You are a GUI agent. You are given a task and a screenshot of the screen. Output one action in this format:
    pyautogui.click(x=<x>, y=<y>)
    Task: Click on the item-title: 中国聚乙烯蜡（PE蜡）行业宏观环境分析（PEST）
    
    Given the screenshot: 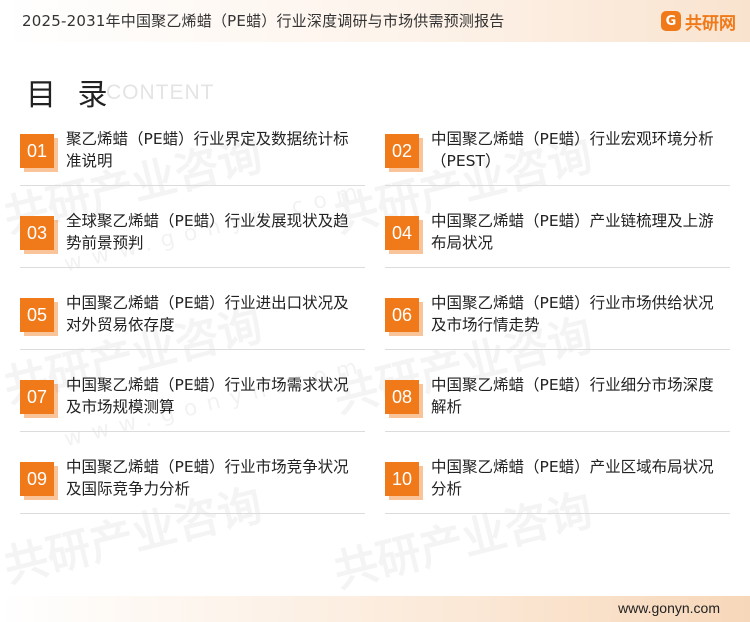 What is the action you would take?
    pyautogui.click(x=572, y=150)
    